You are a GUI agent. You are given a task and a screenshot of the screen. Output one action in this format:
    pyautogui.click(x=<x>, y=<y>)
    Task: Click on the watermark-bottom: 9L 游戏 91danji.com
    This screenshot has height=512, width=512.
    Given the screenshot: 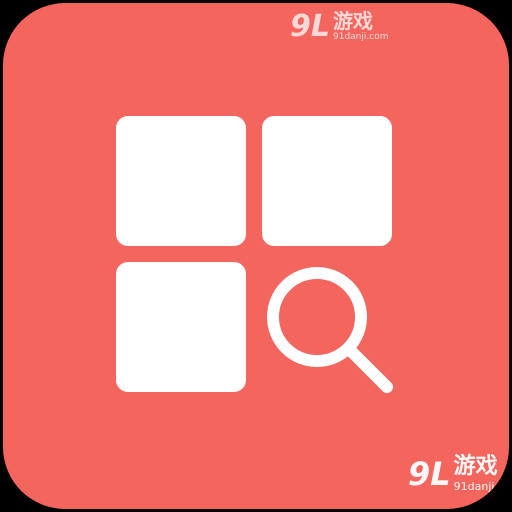 What is the action you would take?
    pyautogui.click(x=458, y=474)
    